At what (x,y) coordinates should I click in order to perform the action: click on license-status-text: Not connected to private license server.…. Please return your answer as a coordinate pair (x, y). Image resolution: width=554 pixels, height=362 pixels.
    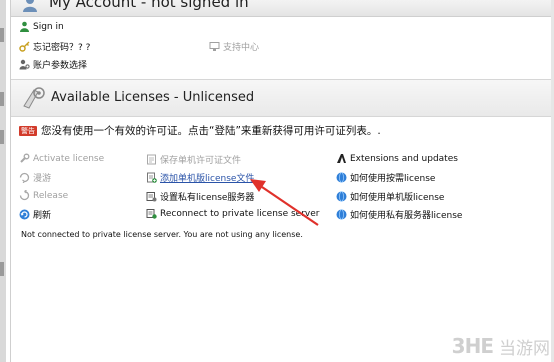
    Looking at the image, I should click on (162, 234).